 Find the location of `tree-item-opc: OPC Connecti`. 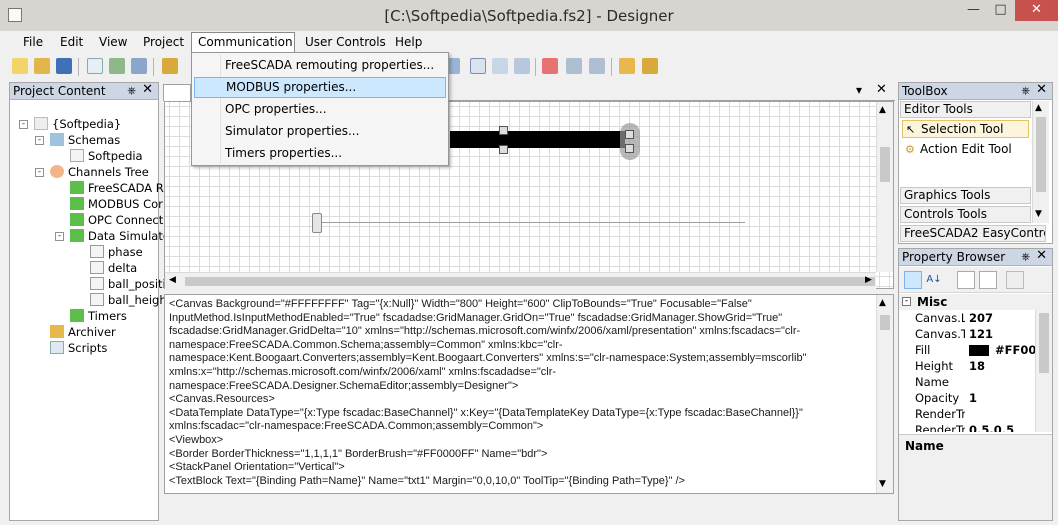

tree-item-opc: OPC Connecti is located at coordinates (118, 220).